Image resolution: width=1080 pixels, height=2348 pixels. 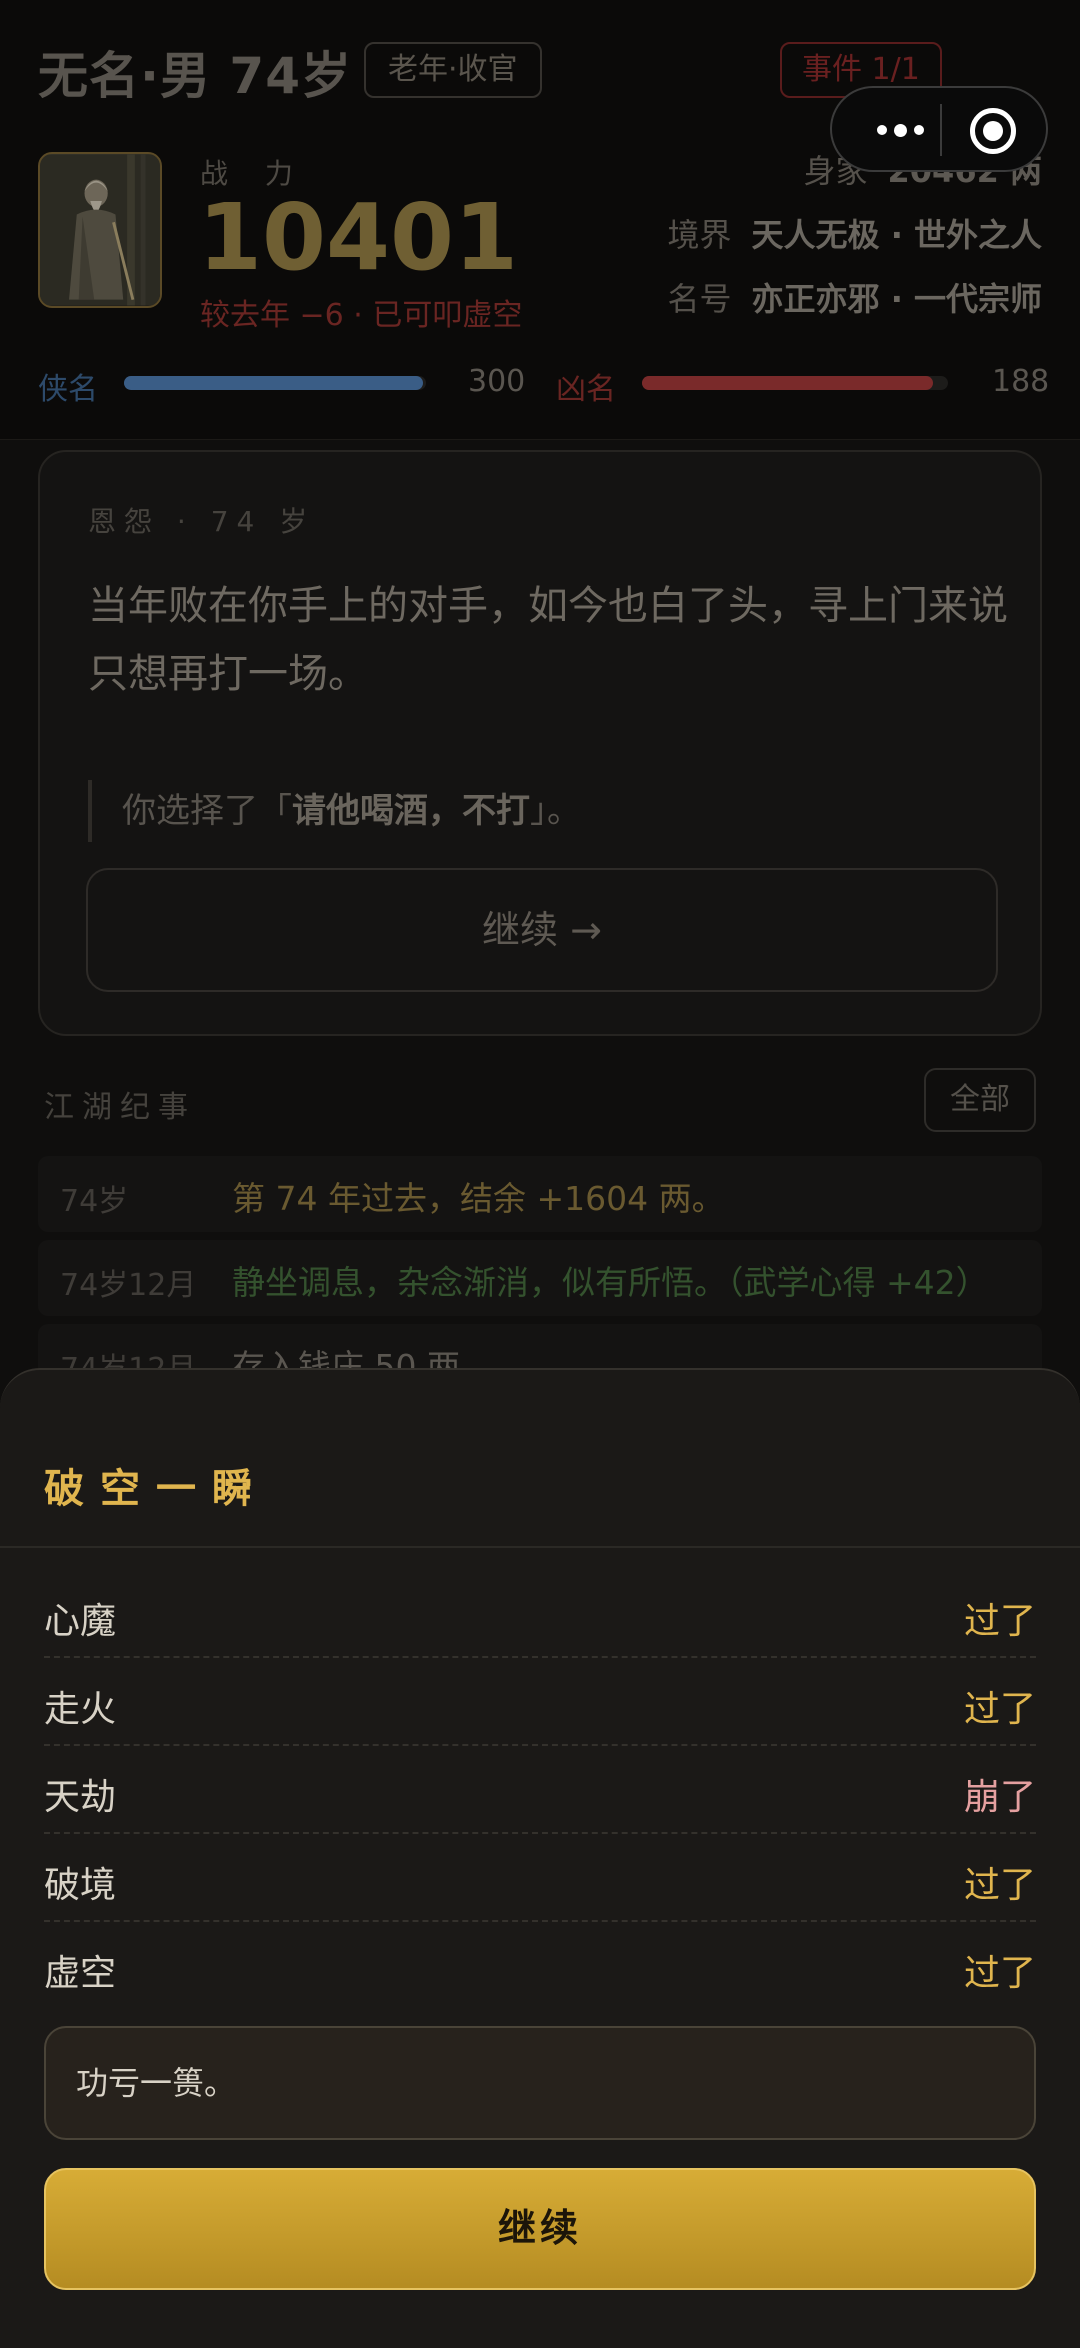 I want to click on choice-bold: 请他喝酒，不打, so click(x=411, y=811).